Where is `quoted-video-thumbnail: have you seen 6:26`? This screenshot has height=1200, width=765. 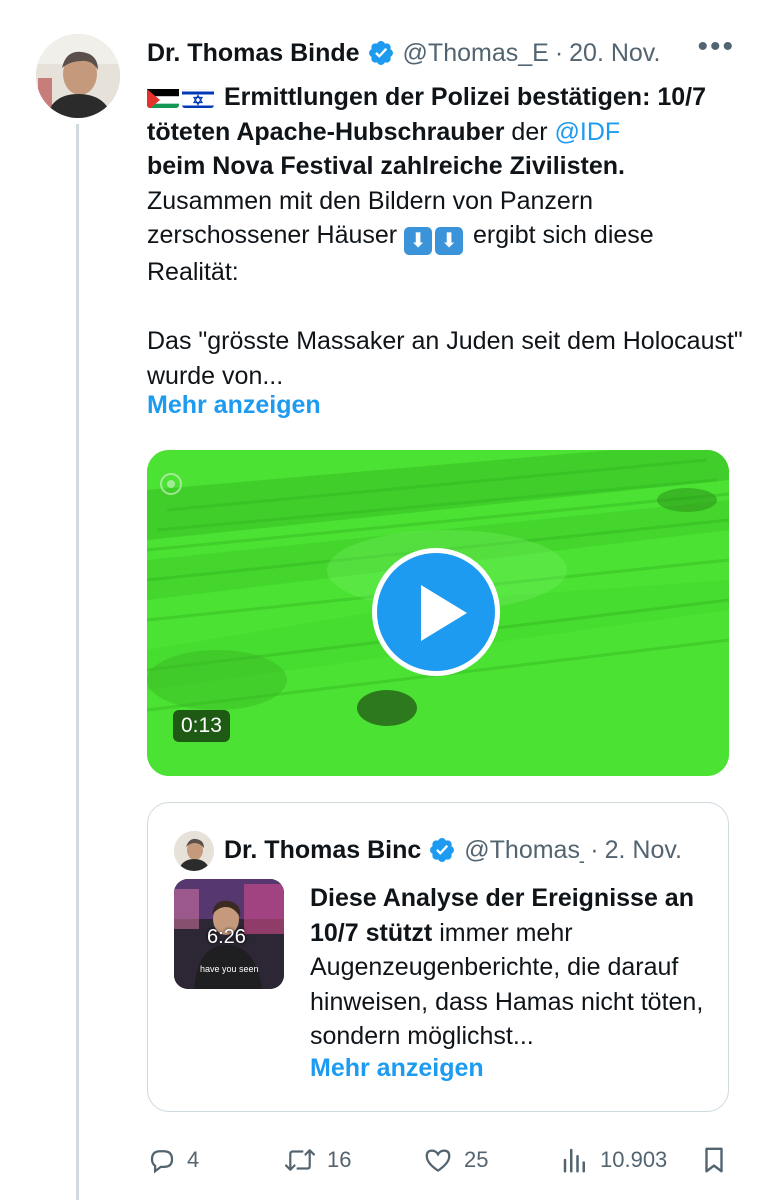 quoted-video-thumbnail: have you seen 6:26 is located at coordinates (229, 934).